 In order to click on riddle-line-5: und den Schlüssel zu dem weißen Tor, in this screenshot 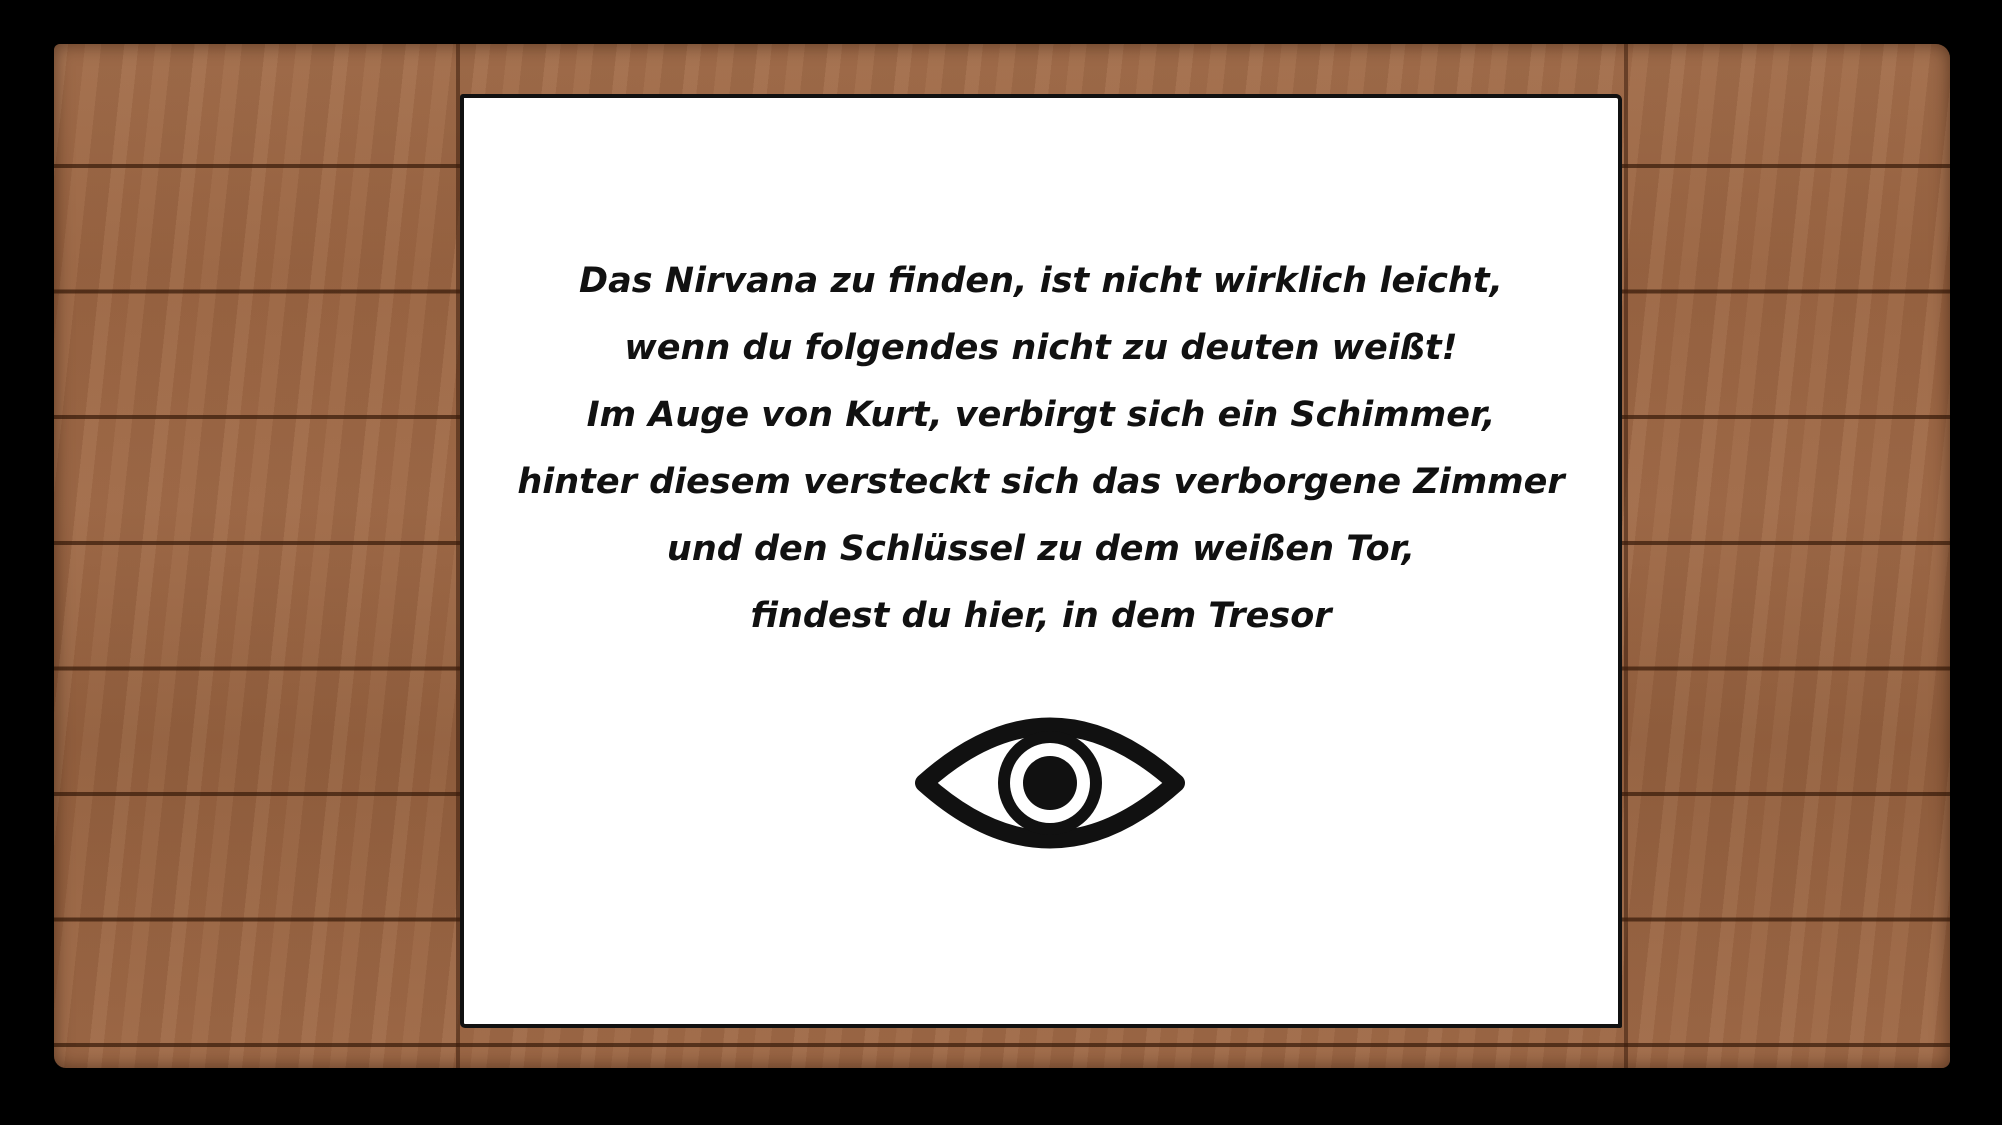, I will do `click(1041, 549)`.